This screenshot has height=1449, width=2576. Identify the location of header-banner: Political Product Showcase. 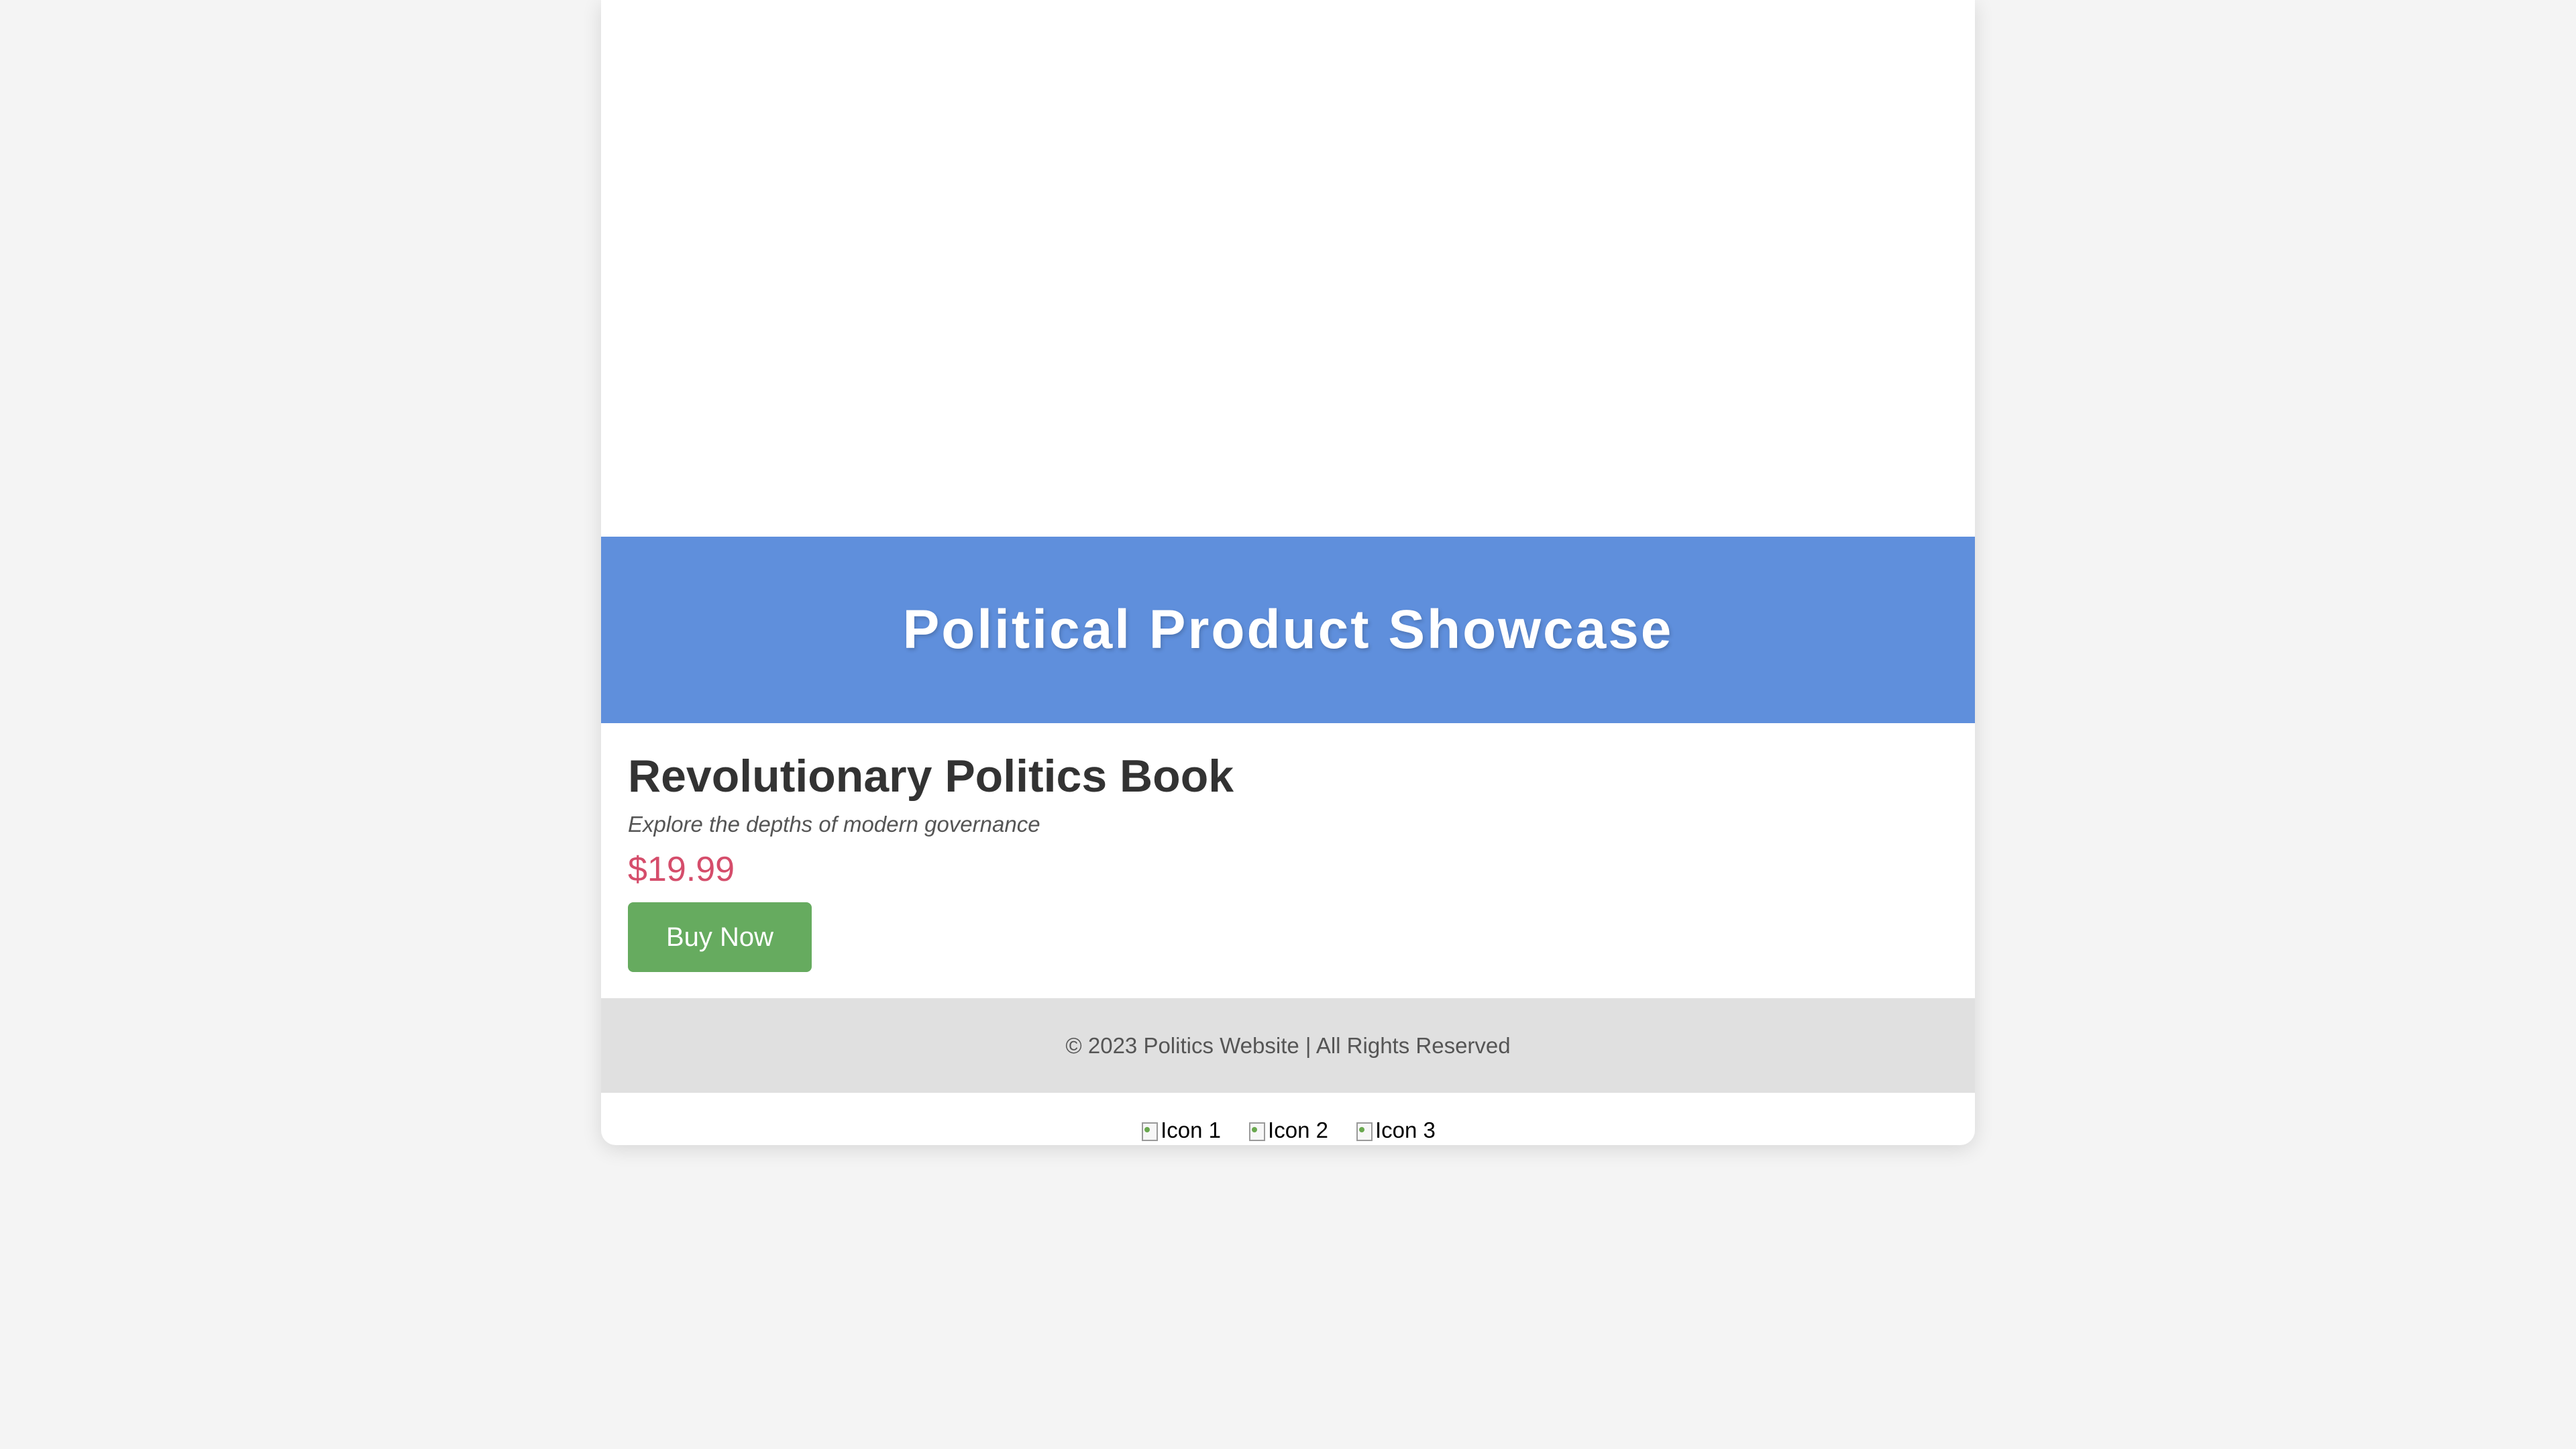
(1288, 630).